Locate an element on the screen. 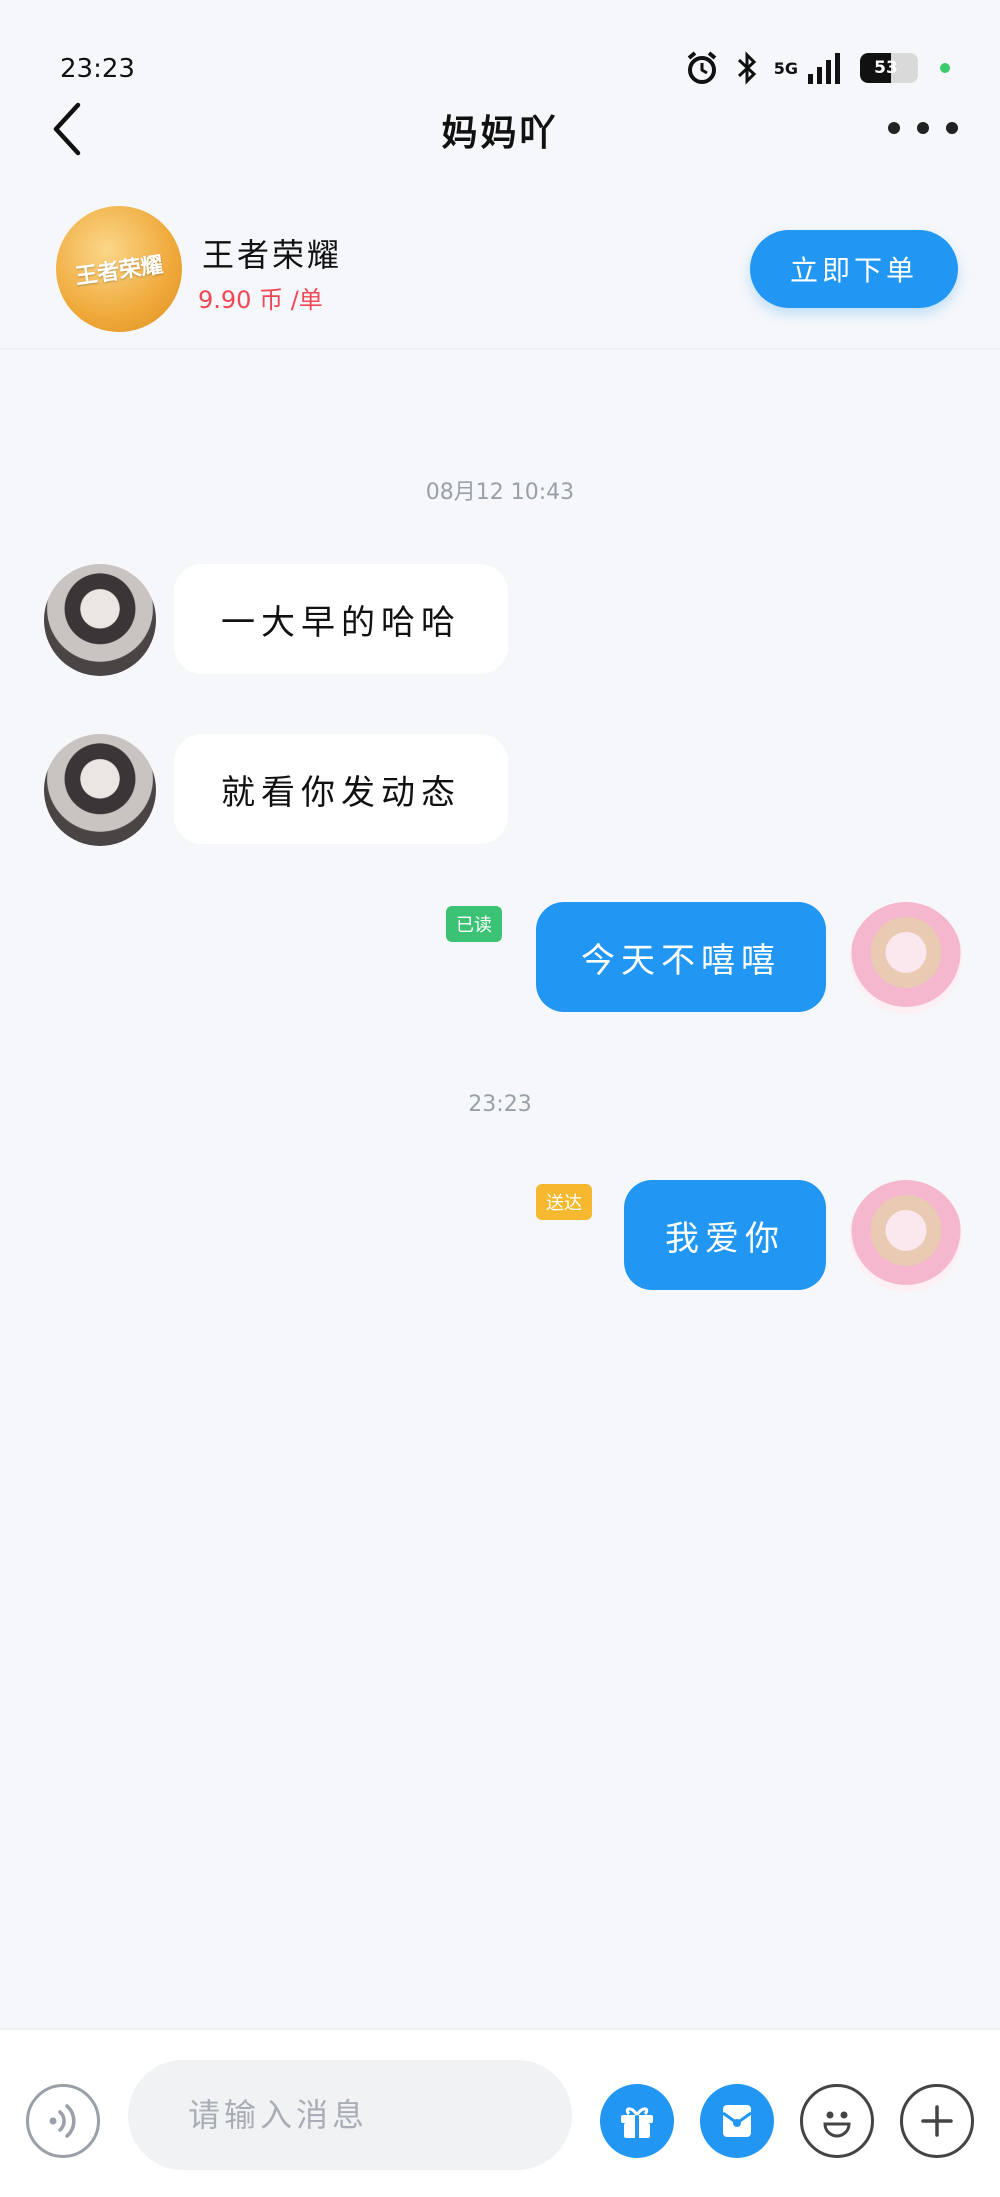 The width and height of the screenshot is (1000, 2197). game-logo-text: 王者荣耀 is located at coordinates (119, 271).